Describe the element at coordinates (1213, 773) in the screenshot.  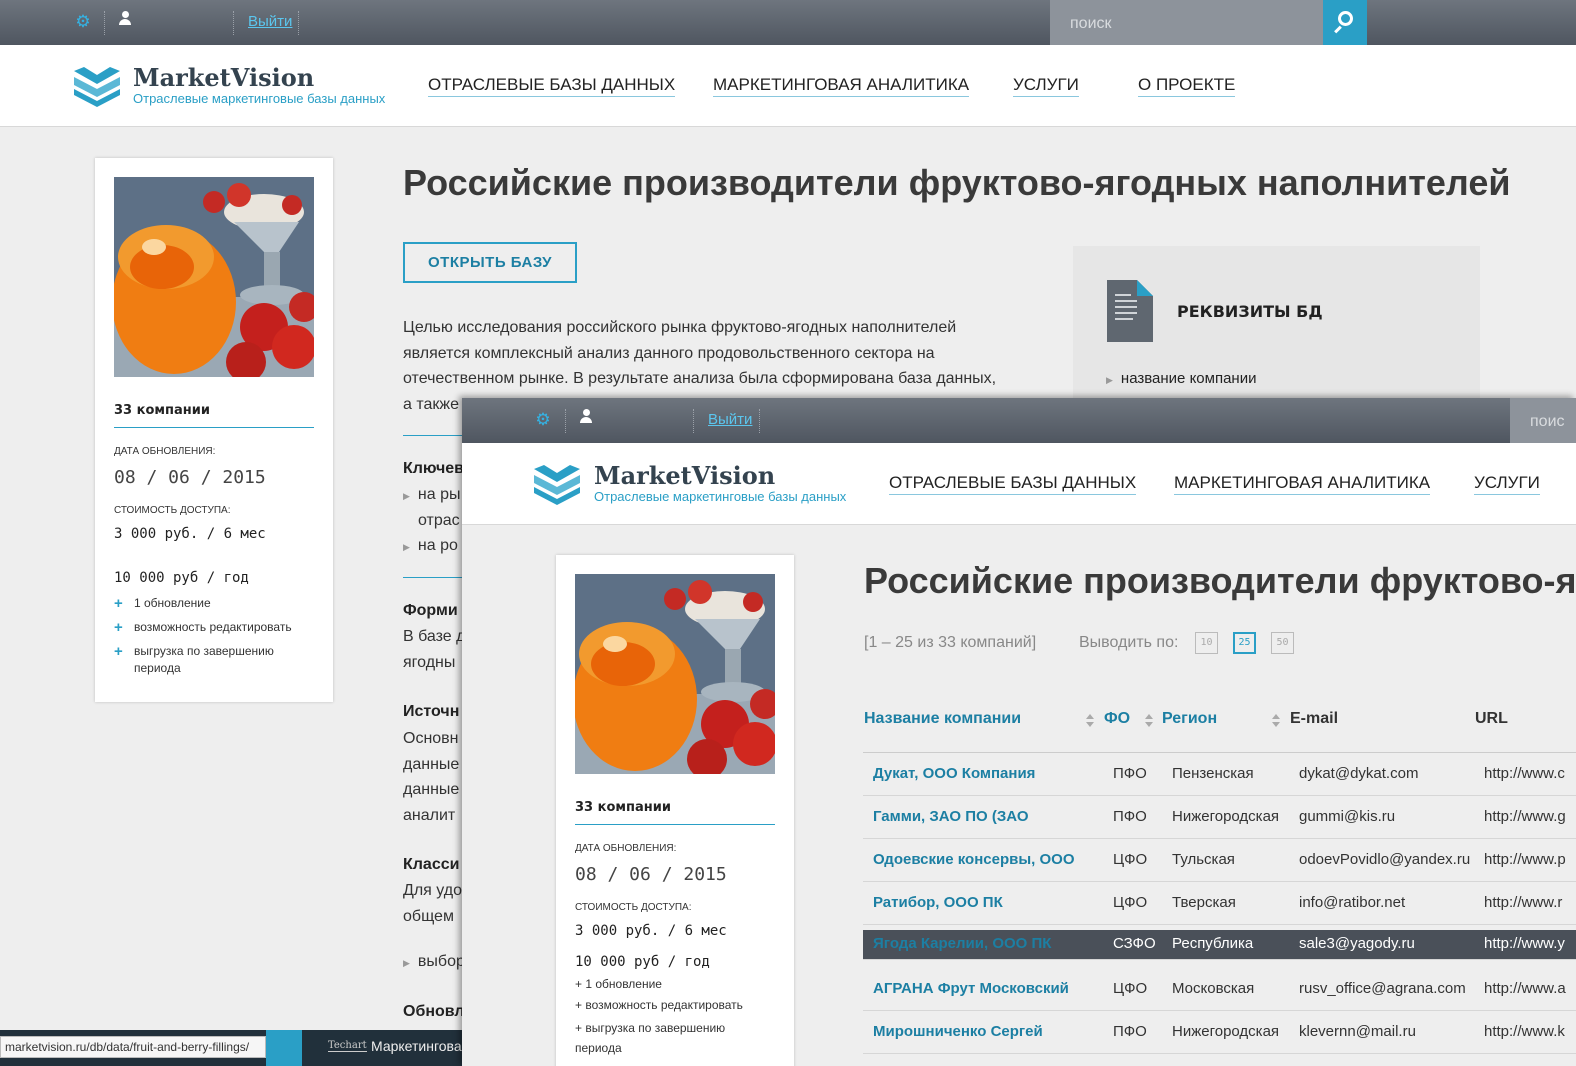
I see `region-cell: Пензенская` at that location.